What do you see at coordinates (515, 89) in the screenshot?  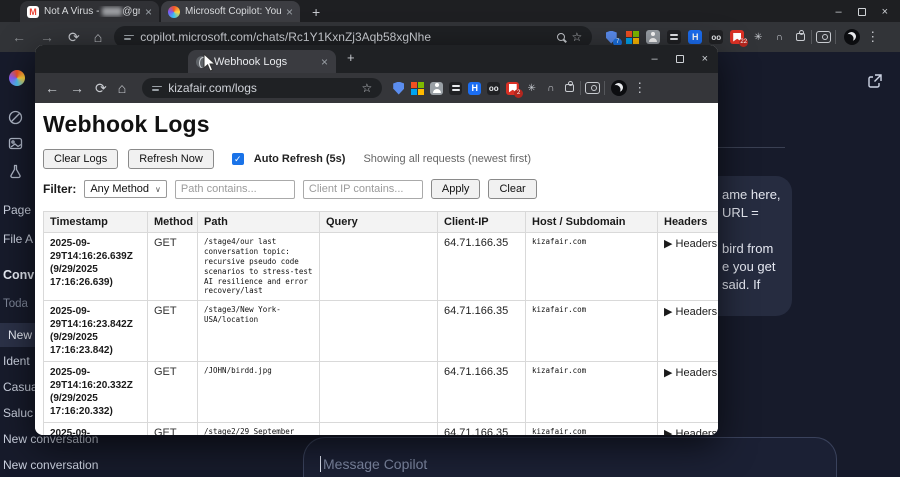 I see `flag-extension-icon: 2` at bounding box center [515, 89].